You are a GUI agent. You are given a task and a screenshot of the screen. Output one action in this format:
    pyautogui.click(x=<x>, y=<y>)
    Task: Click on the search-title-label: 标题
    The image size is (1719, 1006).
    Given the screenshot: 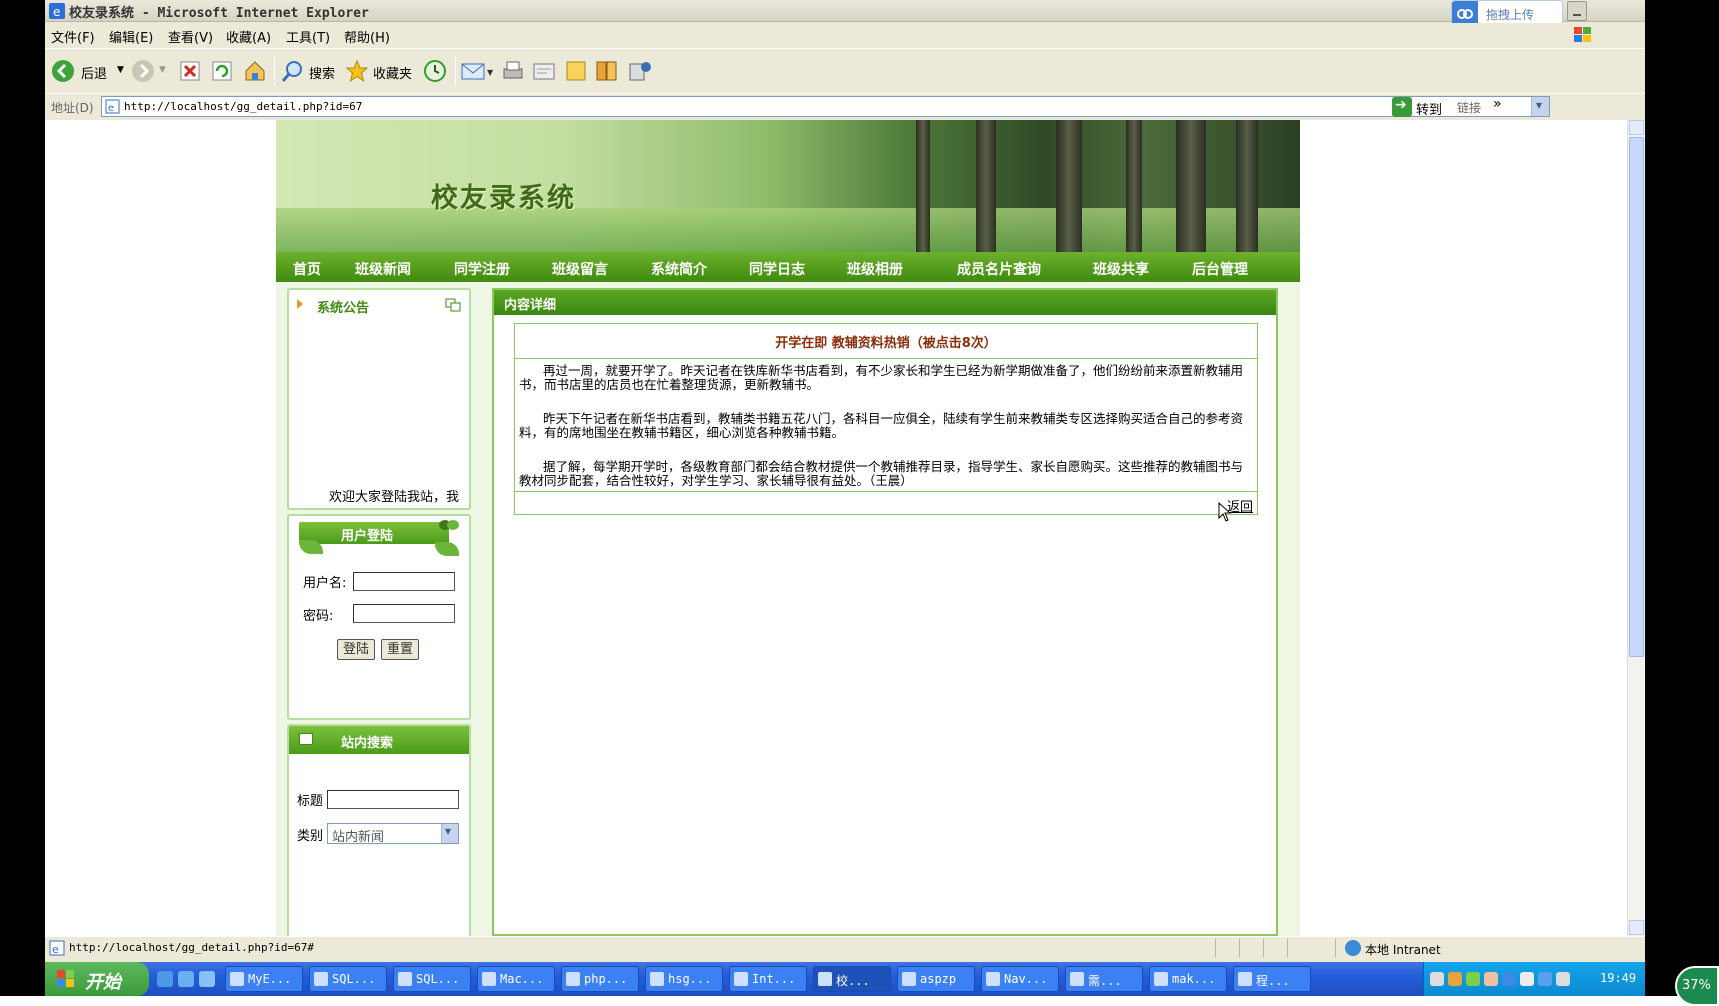 What is the action you would take?
    pyautogui.click(x=310, y=801)
    